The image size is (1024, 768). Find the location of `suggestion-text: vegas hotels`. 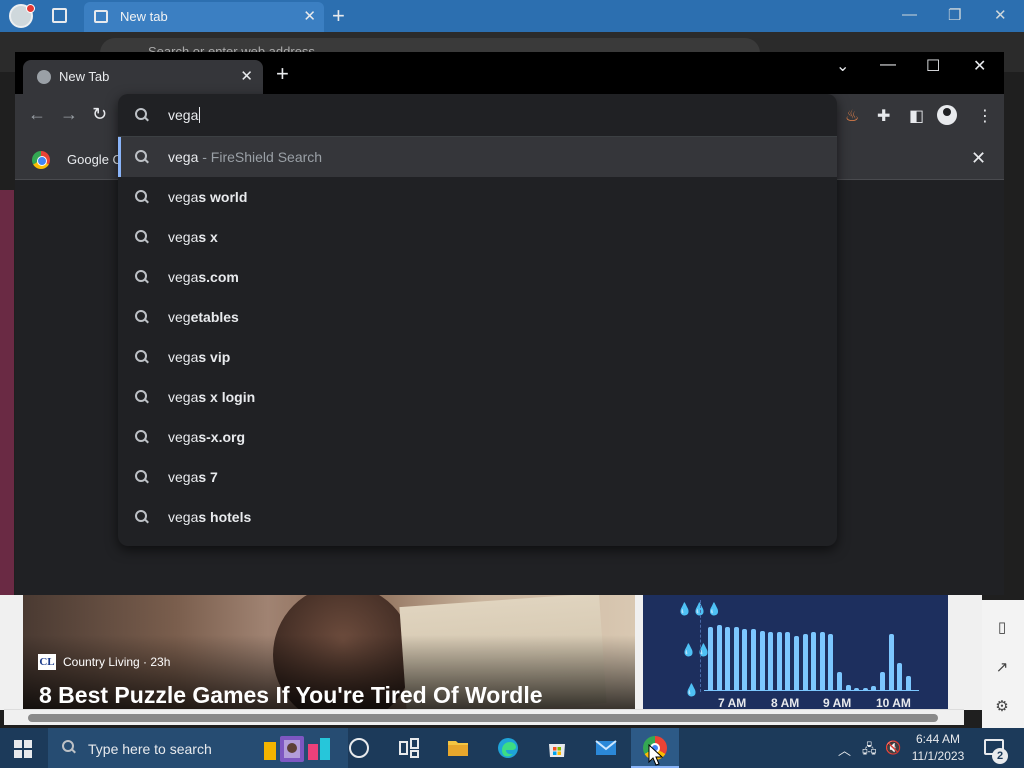

suggestion-text: vegas hotels is located at coordinates (210, 517).